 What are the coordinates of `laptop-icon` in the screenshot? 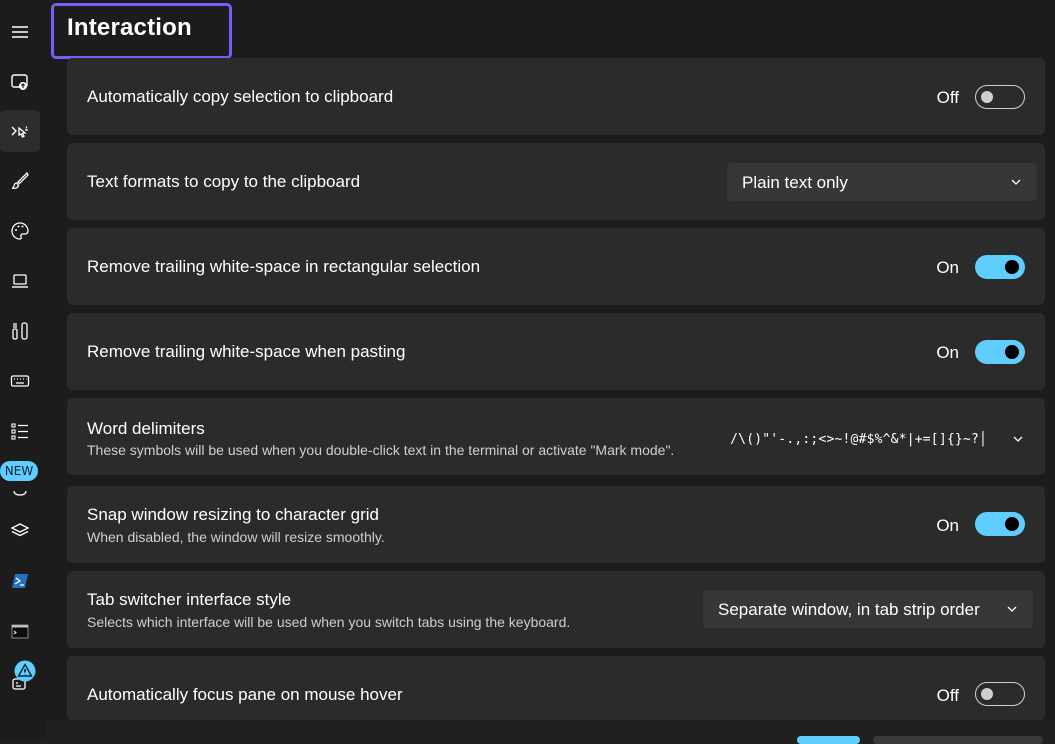 It's located at (20, 281).